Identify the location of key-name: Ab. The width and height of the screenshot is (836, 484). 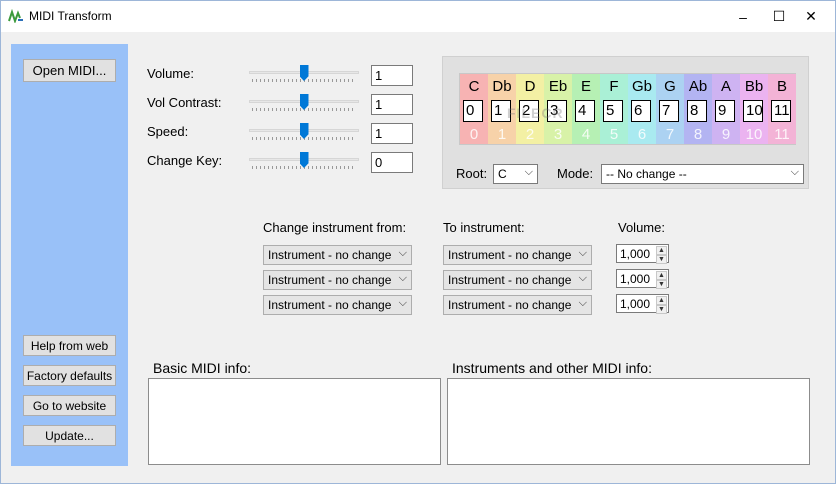
(698, 86).